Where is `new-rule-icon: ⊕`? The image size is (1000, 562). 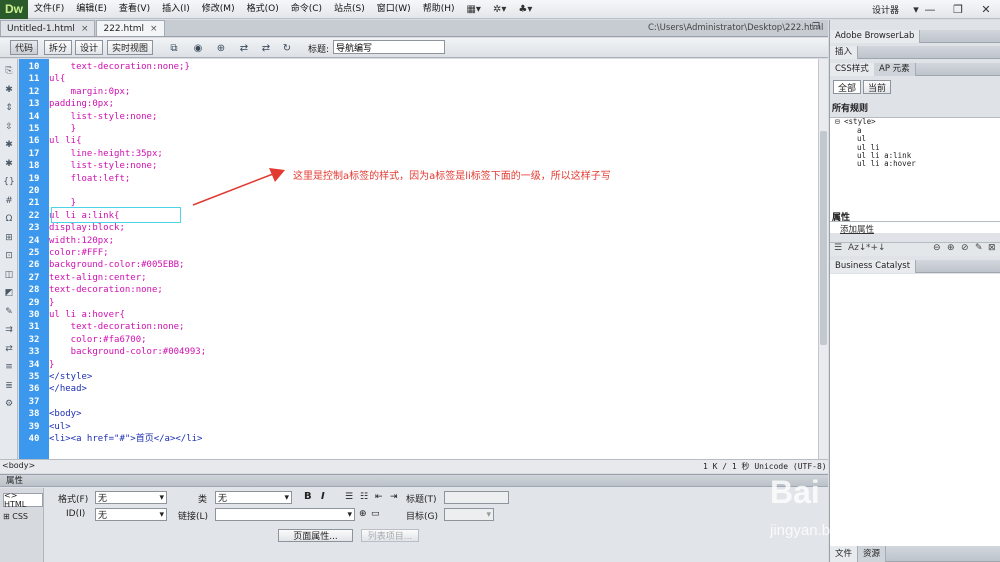 new-rule-icon: ⊕ is located at coordinates (951, 248).